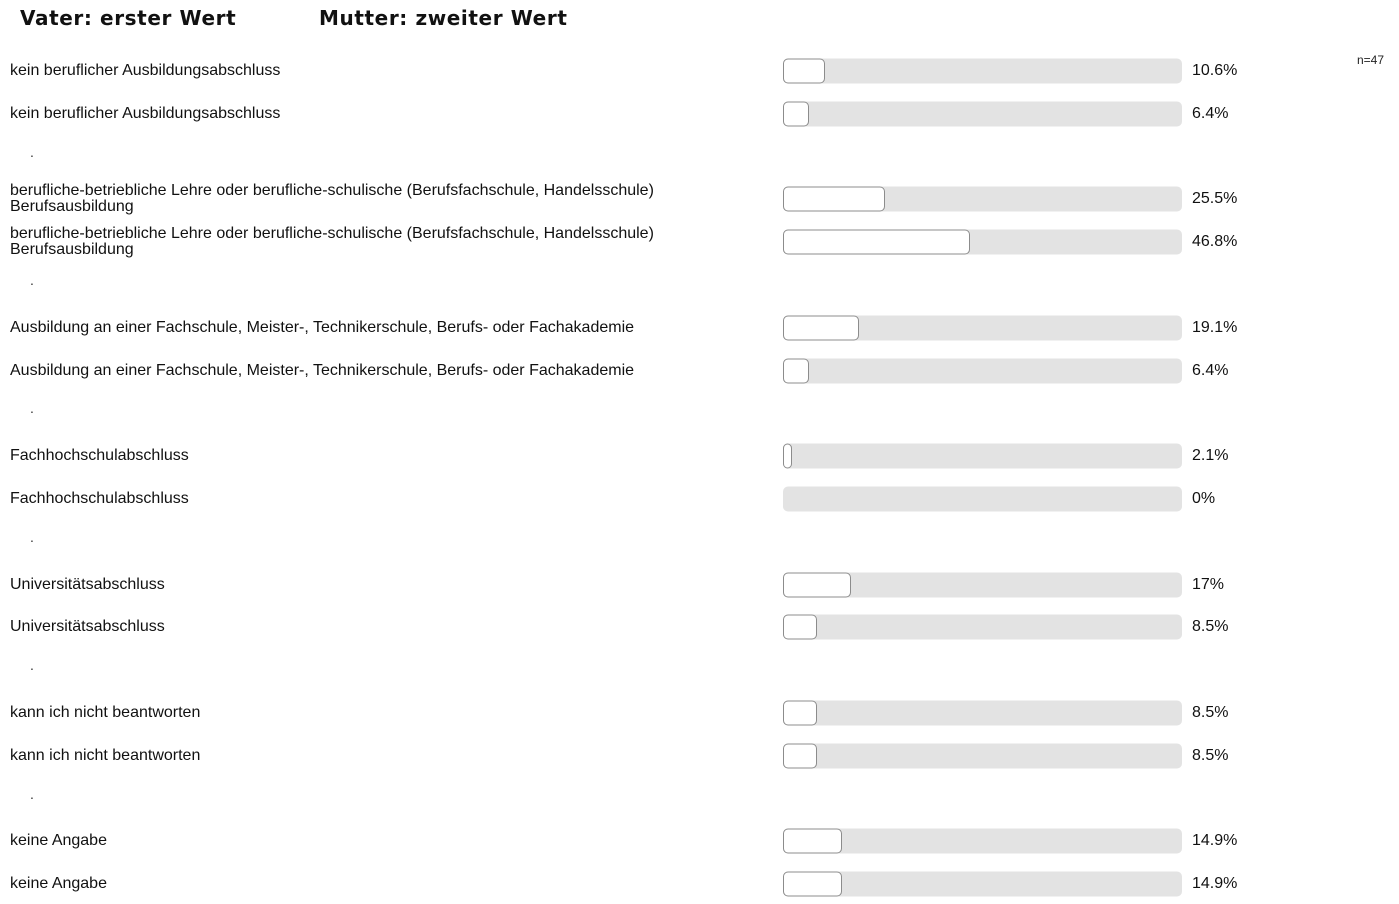  Describe the element at coordinates (1215, 199) in the screenshot. I see `percent-label: 25.5%` at that location.